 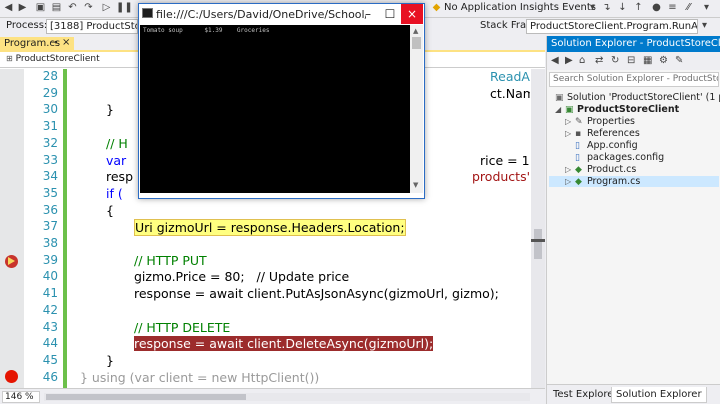 What do you see at coordinates (415, 185) in the screenshot?
I see `scroll-down-icon: ▼` at bounding box center [415, 185].